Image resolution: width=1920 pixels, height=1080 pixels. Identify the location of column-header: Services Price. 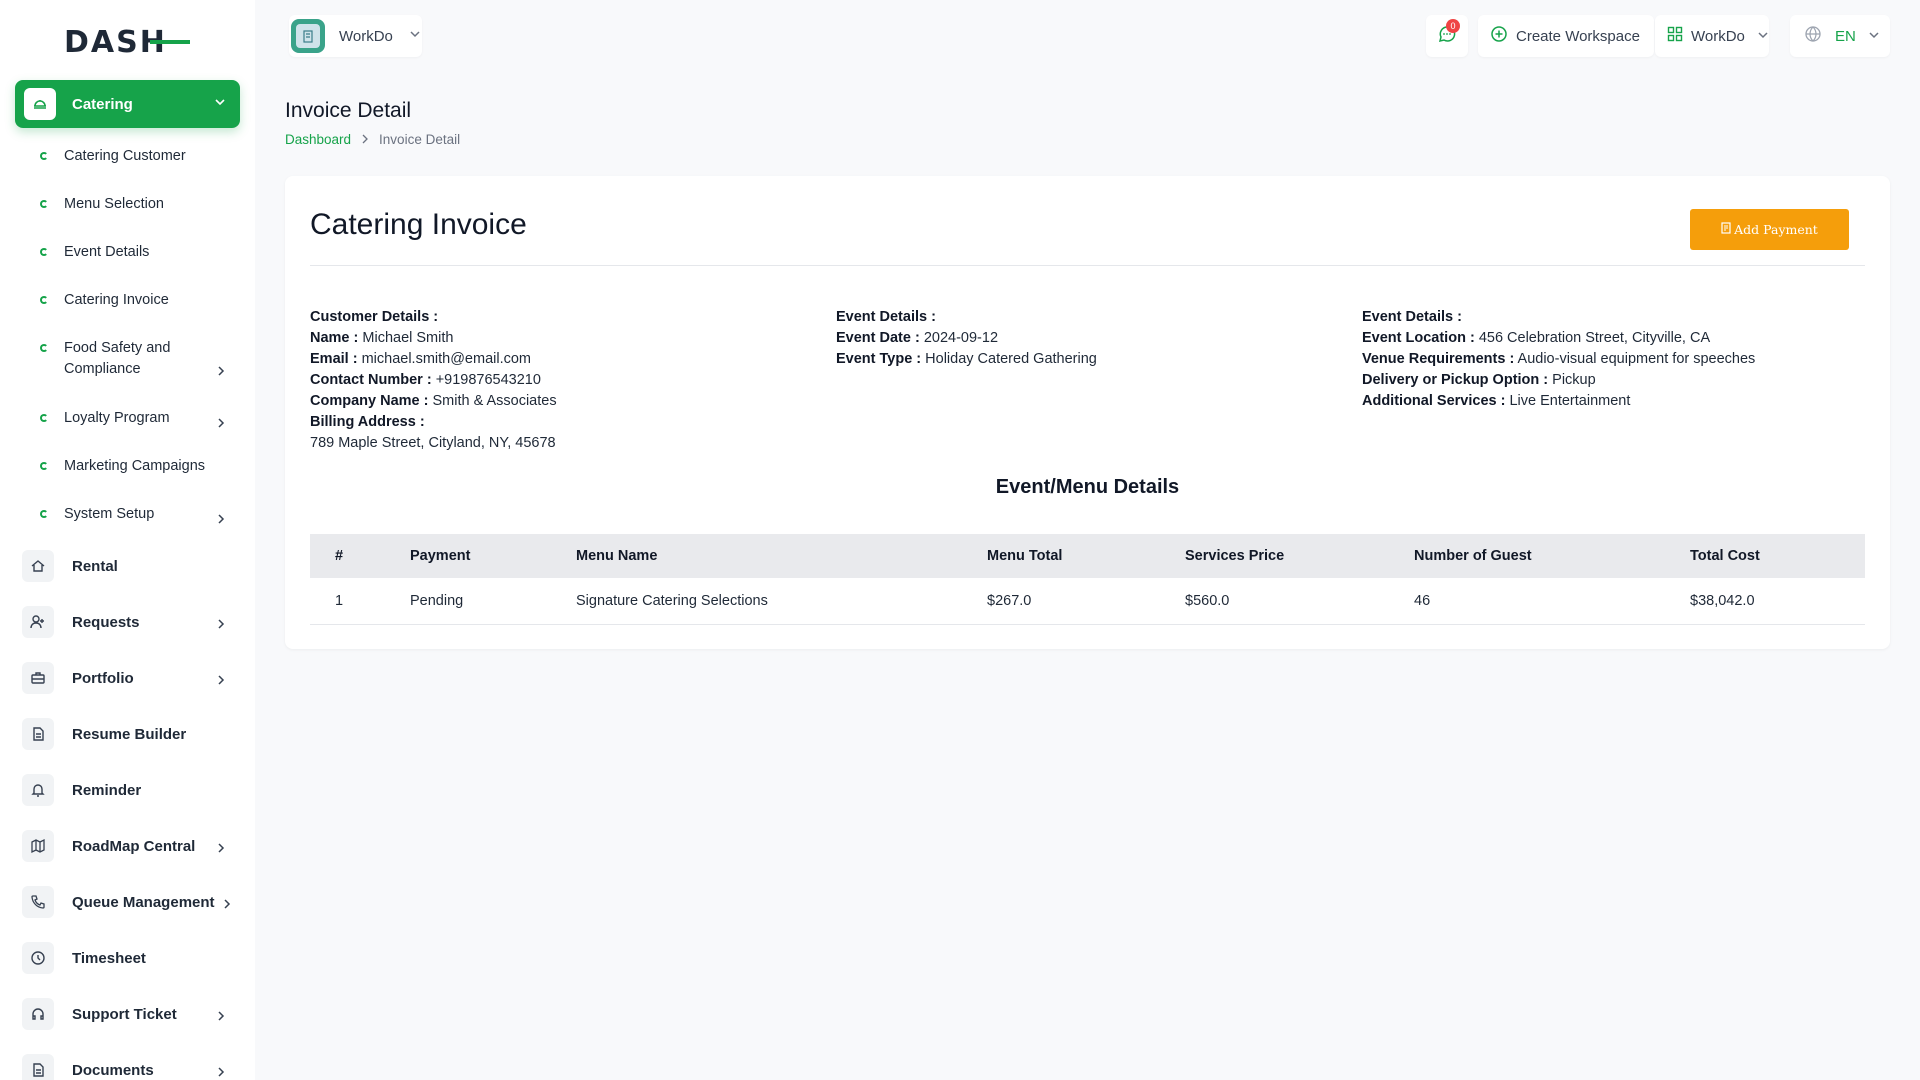
(1235, 556).